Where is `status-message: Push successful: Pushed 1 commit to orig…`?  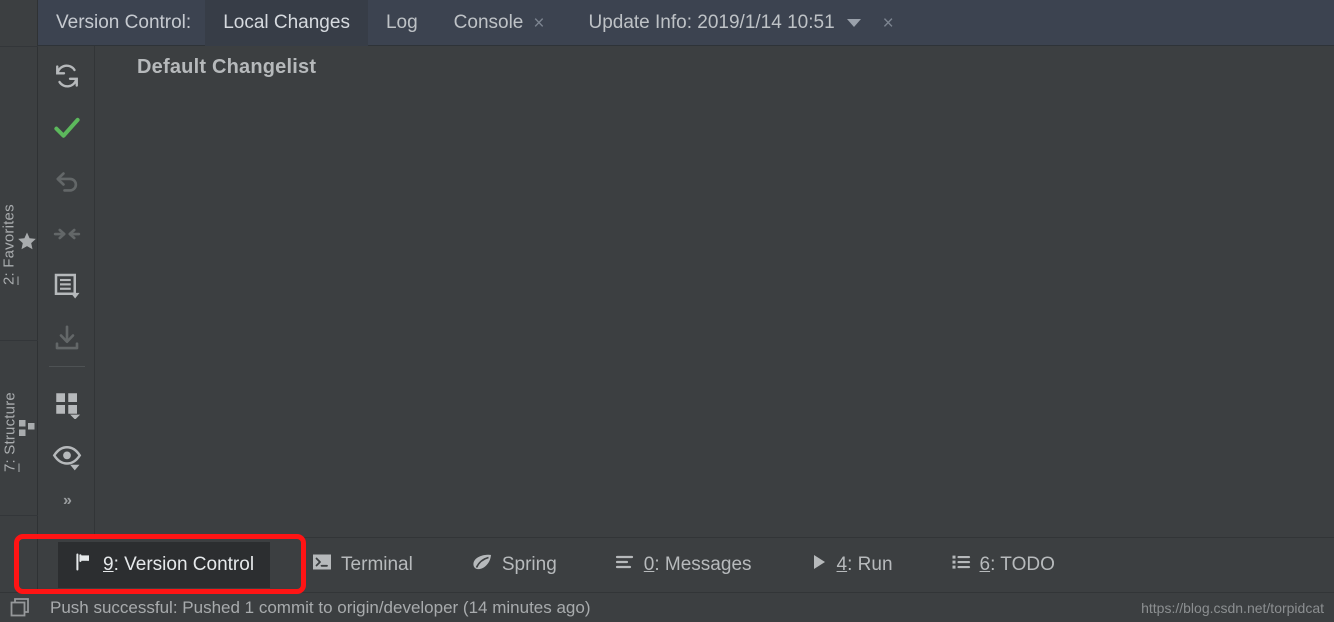
status-message: Push successful: Pushed 1 commit to orig… is located at coordinates (320, 607).